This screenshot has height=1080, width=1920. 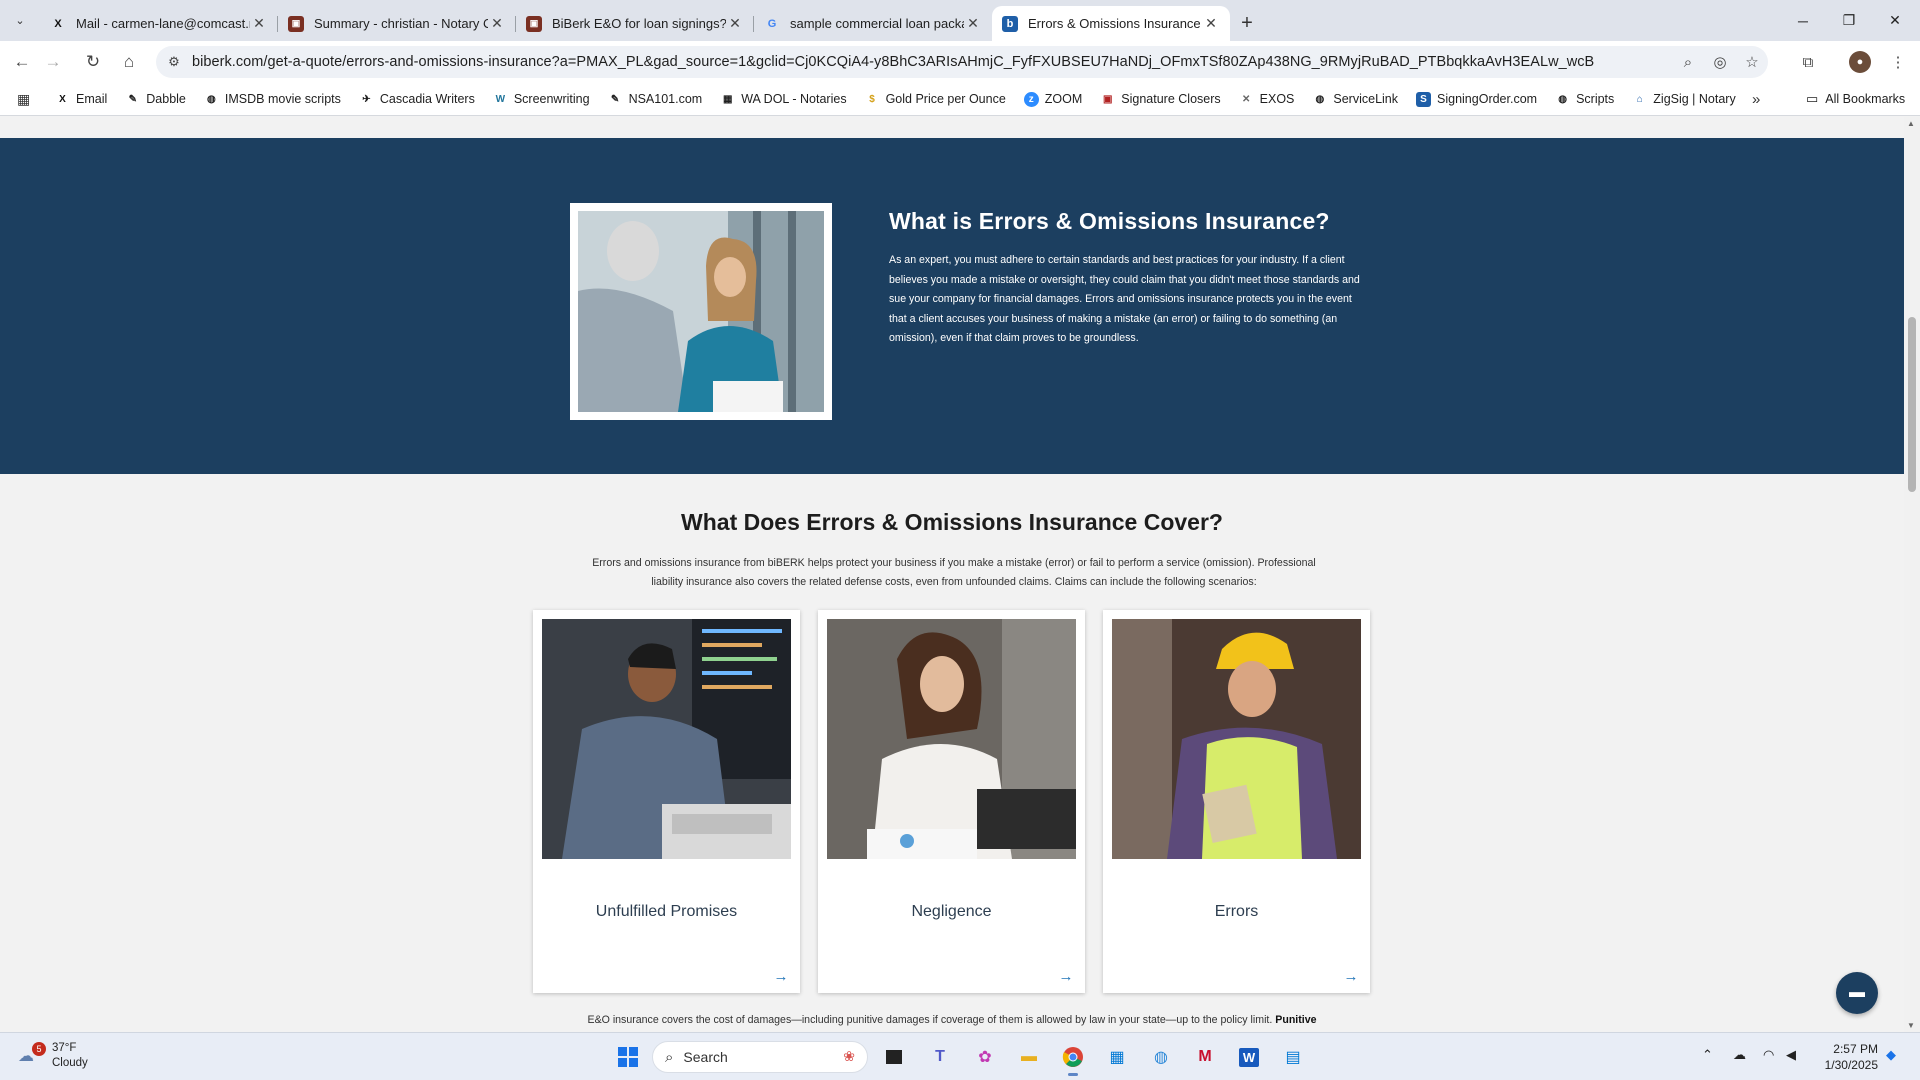 What do you see at coordinates (1109, 221) in the screenshot?
I see `section-heading: What is Errors & Omissions Insurance?` at bounding box center [1109, 221].